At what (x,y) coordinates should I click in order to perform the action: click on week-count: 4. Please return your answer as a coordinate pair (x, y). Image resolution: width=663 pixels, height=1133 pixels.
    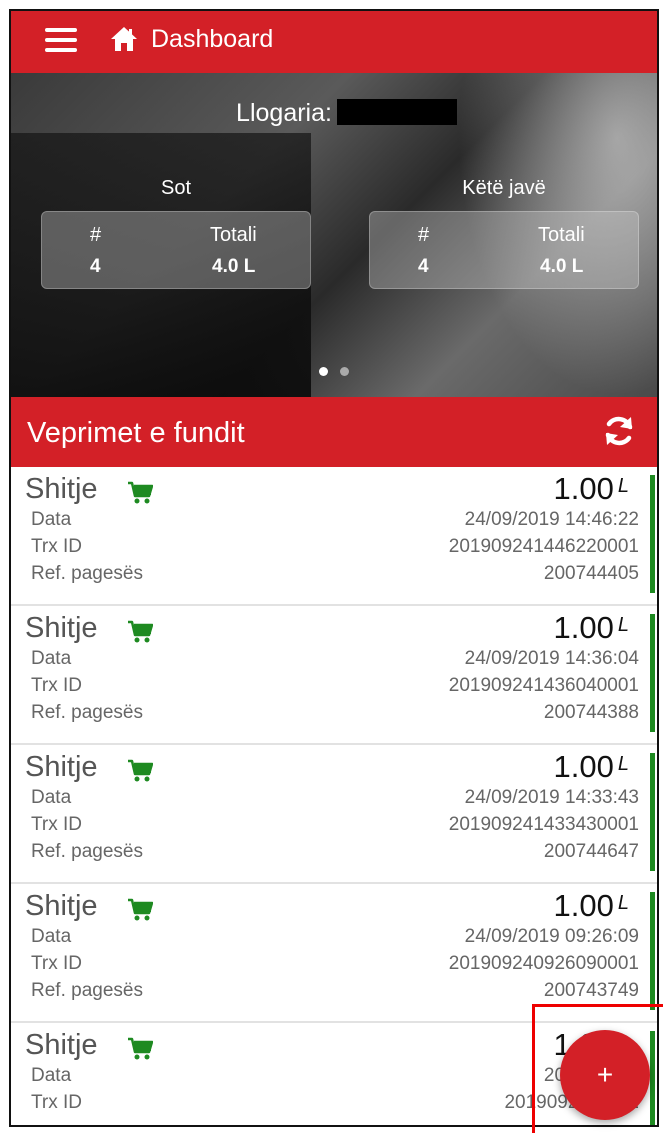
    Looking at the image, I should click on (423, 266).